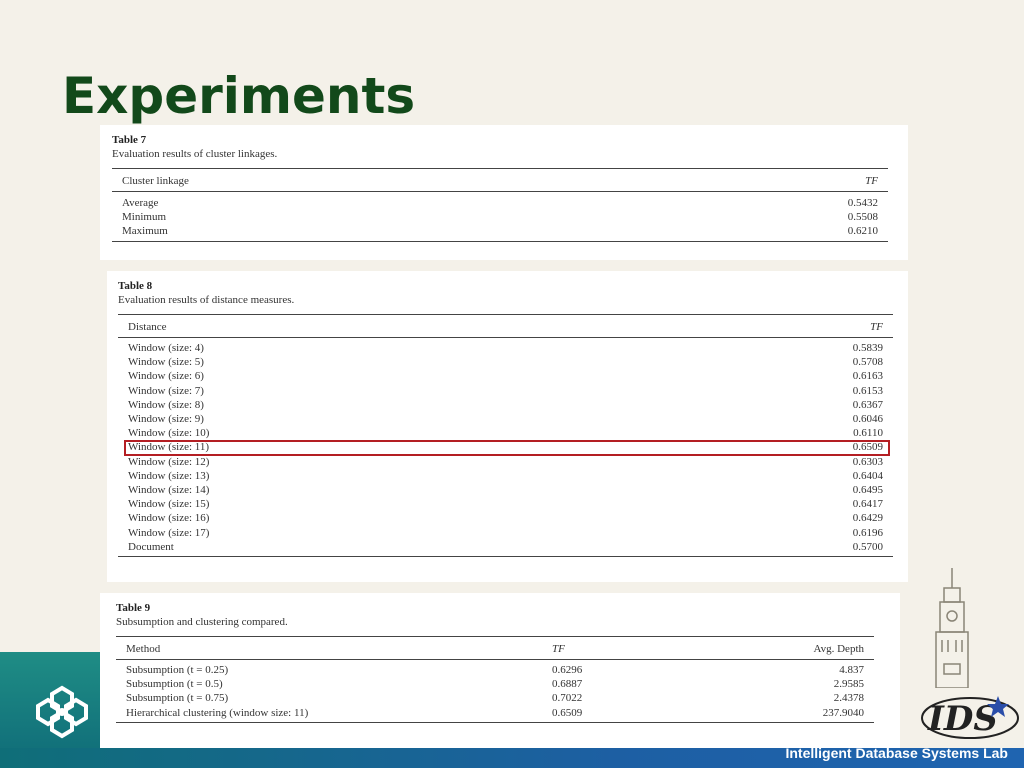 The height and width of the screenshot is (768, 1024). What do you see at coordinates (166, 376) in the screenshot?
I see `cell-label: Window (size: 6)` at bounding box center [166, 376].